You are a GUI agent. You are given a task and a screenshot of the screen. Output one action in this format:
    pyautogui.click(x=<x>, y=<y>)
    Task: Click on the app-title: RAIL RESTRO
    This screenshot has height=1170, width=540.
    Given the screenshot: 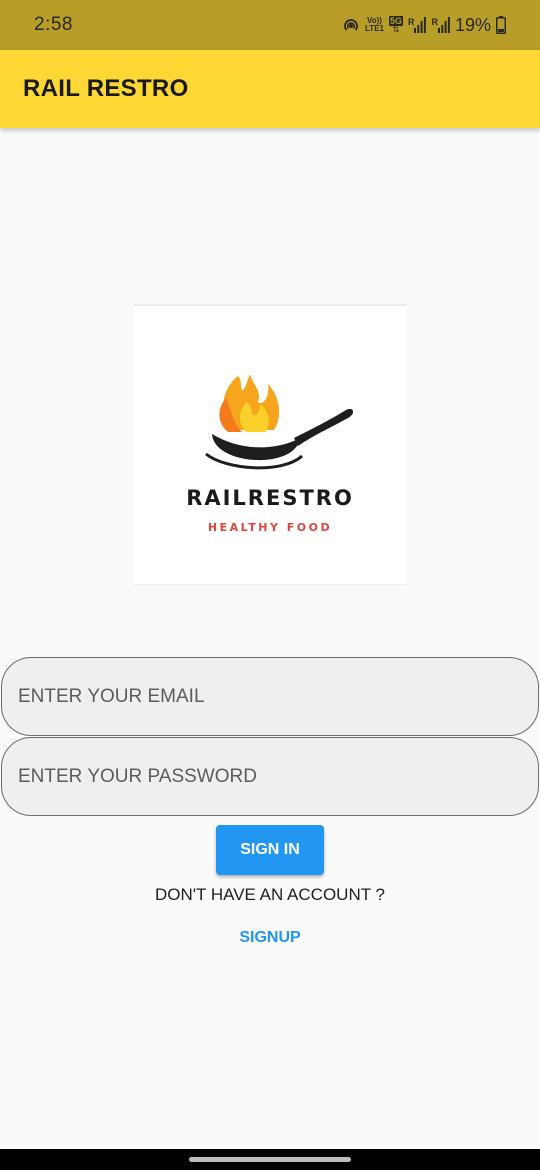 What is the action you would take?
    pyautogui.click(x=106, y=88)
    